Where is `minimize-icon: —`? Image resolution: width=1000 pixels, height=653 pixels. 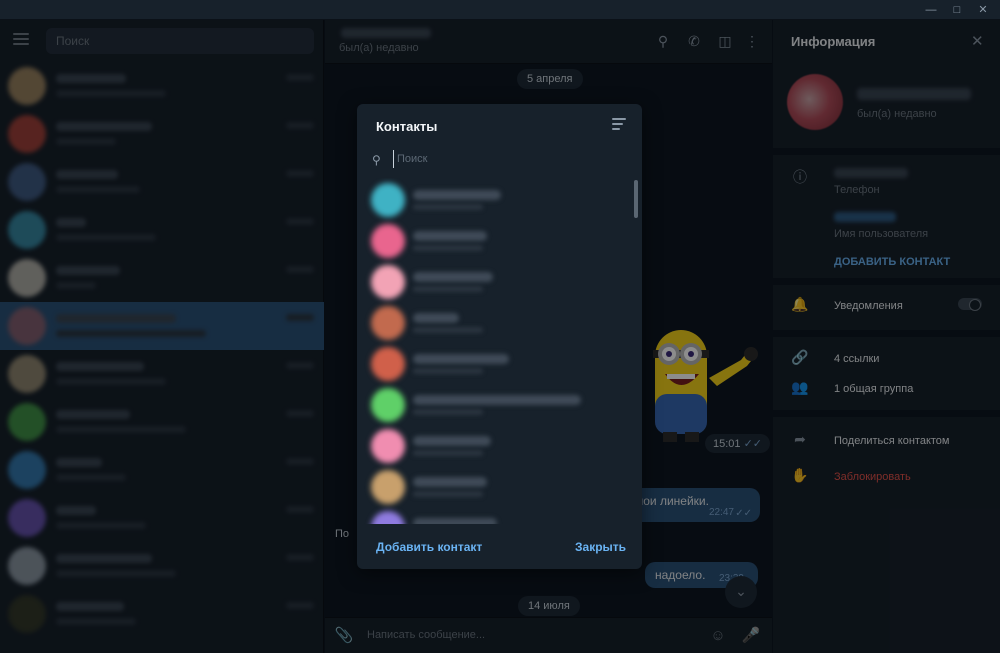
minimize-icon: — is located at coordinates (931, 10).